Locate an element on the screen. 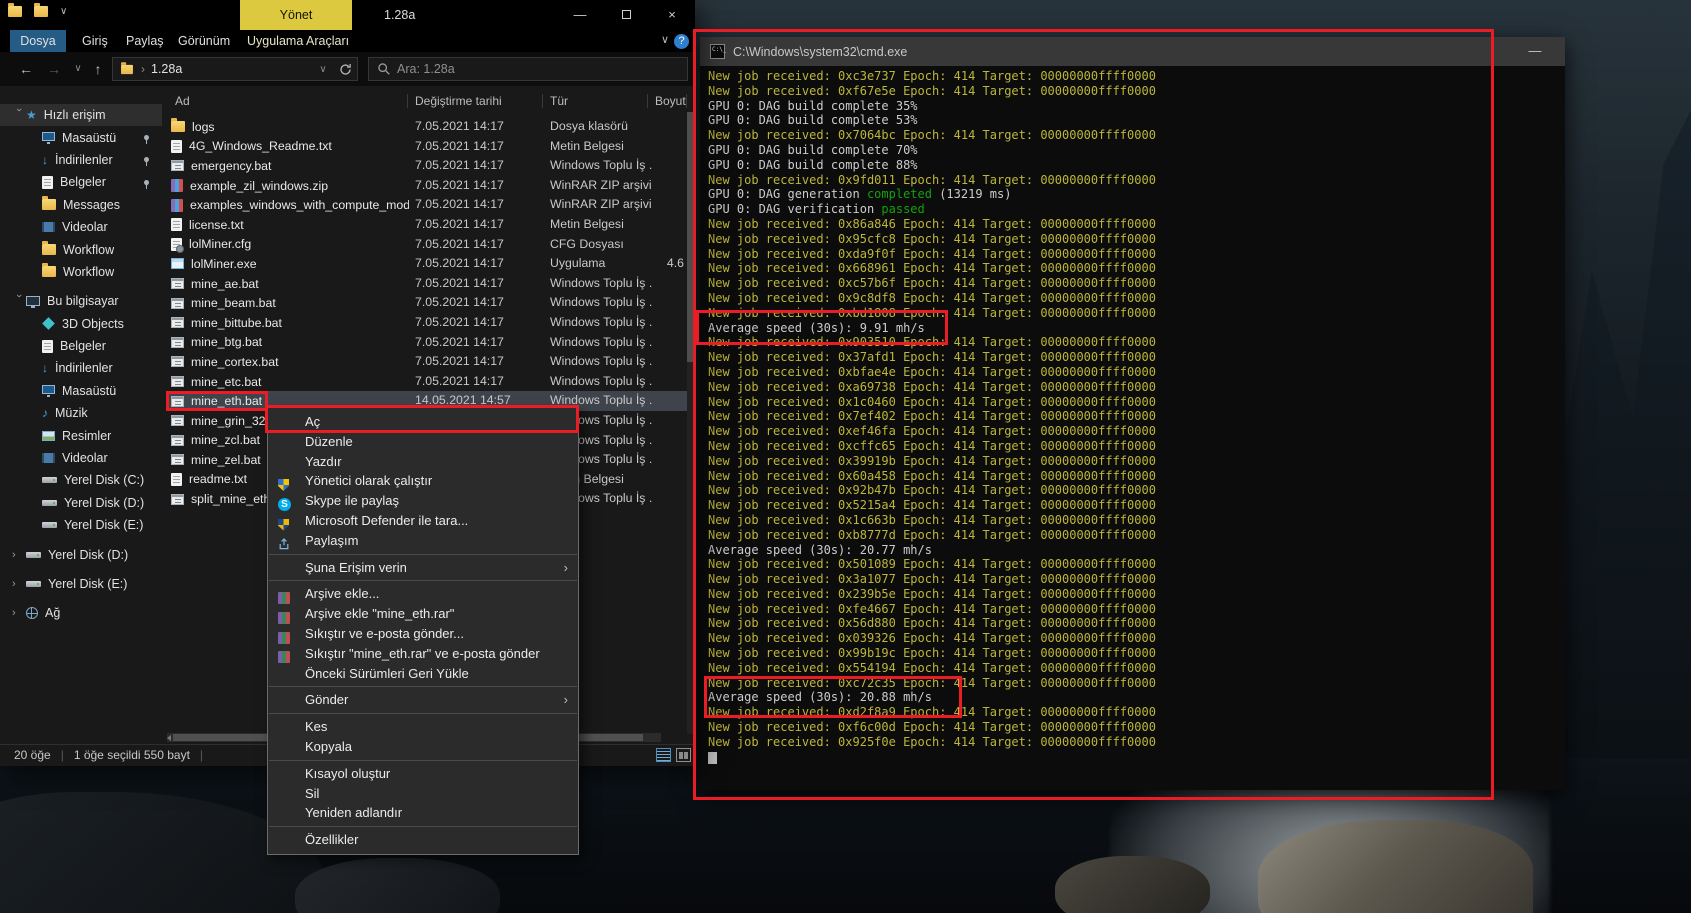  sidebar-item-3d-objects: 3D Objects is located at coordinates (81, 324).